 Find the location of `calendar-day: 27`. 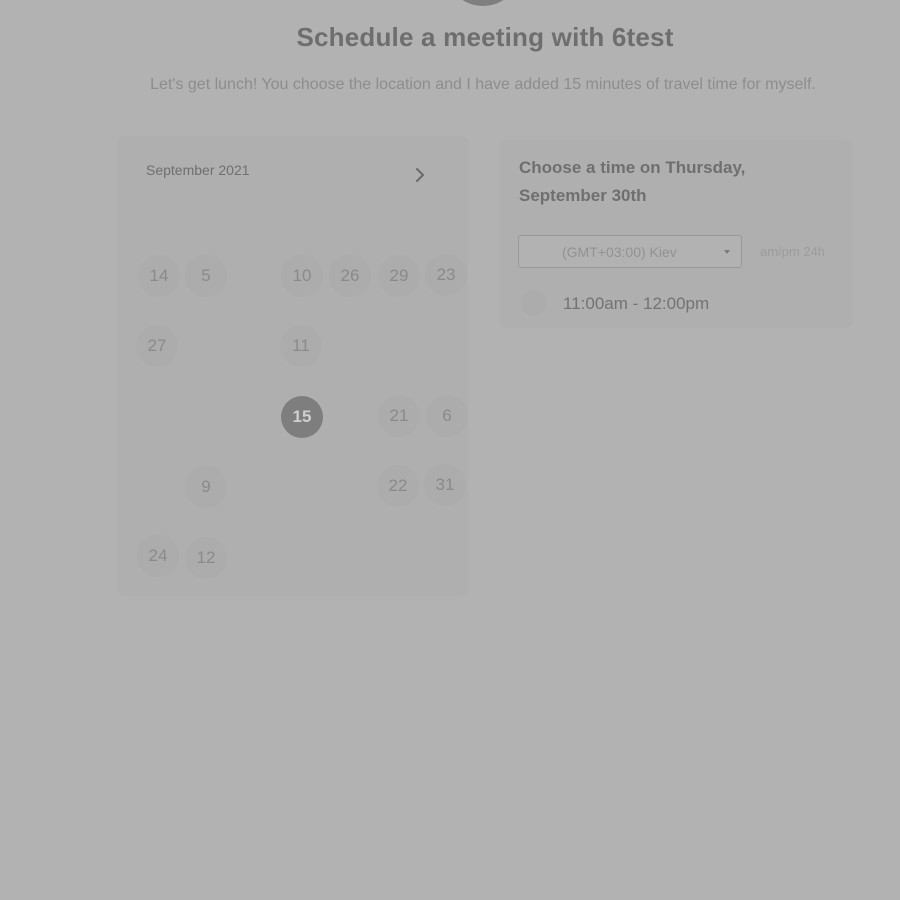

calendar-day: 27 is located at coordinates (157, 346).